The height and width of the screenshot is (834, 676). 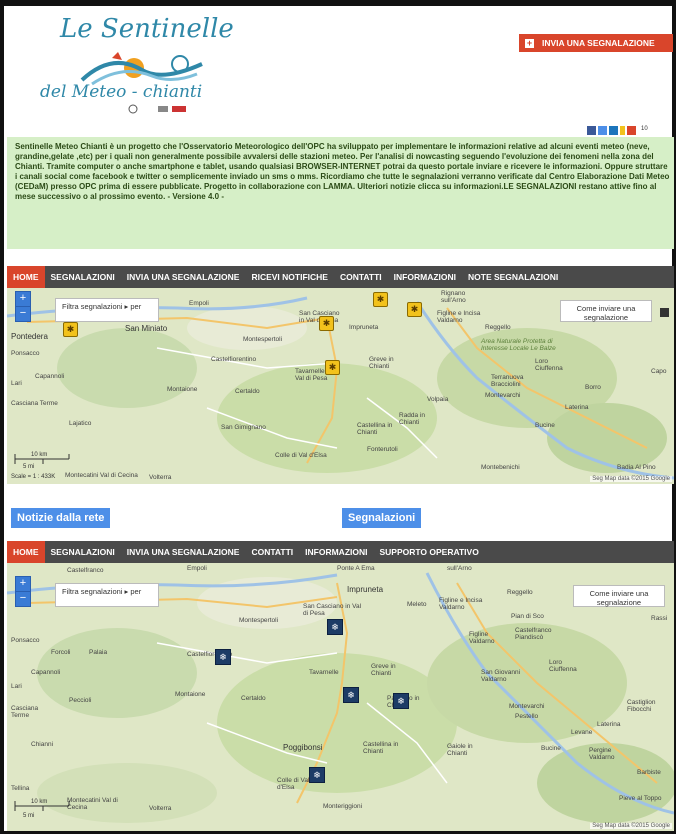 I want to click on place-label: Badia Al Pino, so click(x=636, y=467).